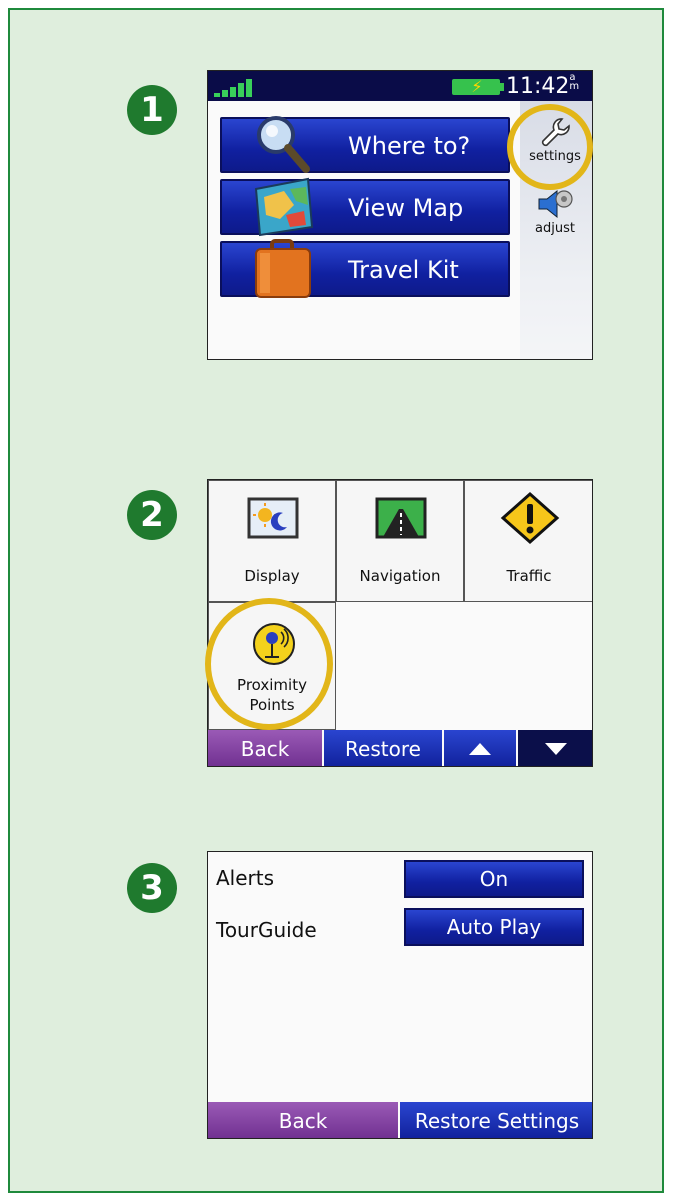 This screenshot has width=681, height=1199. I want to click on restore-settings-label: Restore Settings, so click(497, 1121).